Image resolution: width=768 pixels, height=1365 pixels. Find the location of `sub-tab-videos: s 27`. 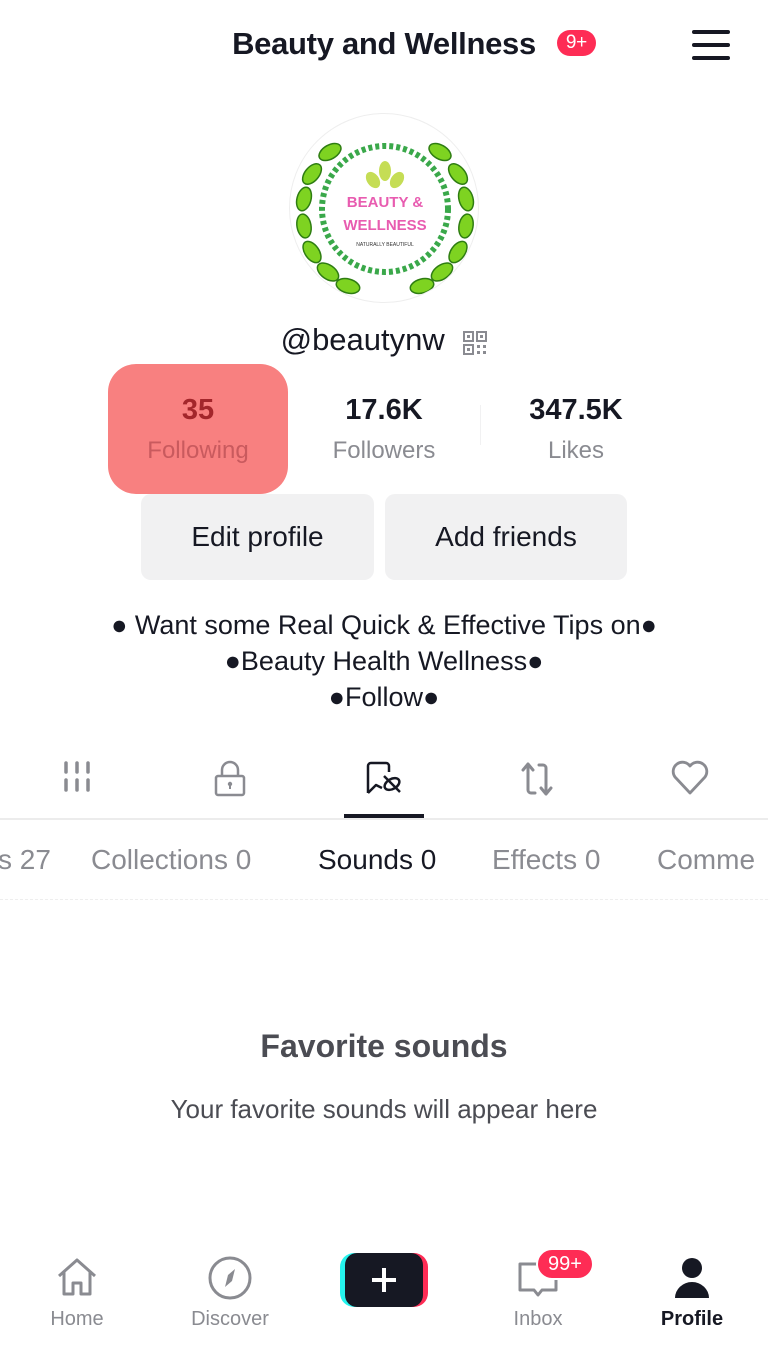

sub-tab-videos: s 27 is located at coordinates (25, 860).